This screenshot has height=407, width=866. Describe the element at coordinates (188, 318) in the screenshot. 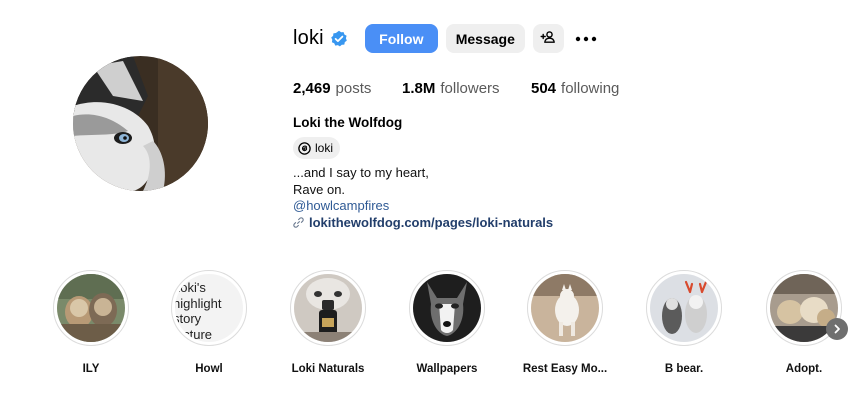

I see `highlight-picture-text: story` at that location.